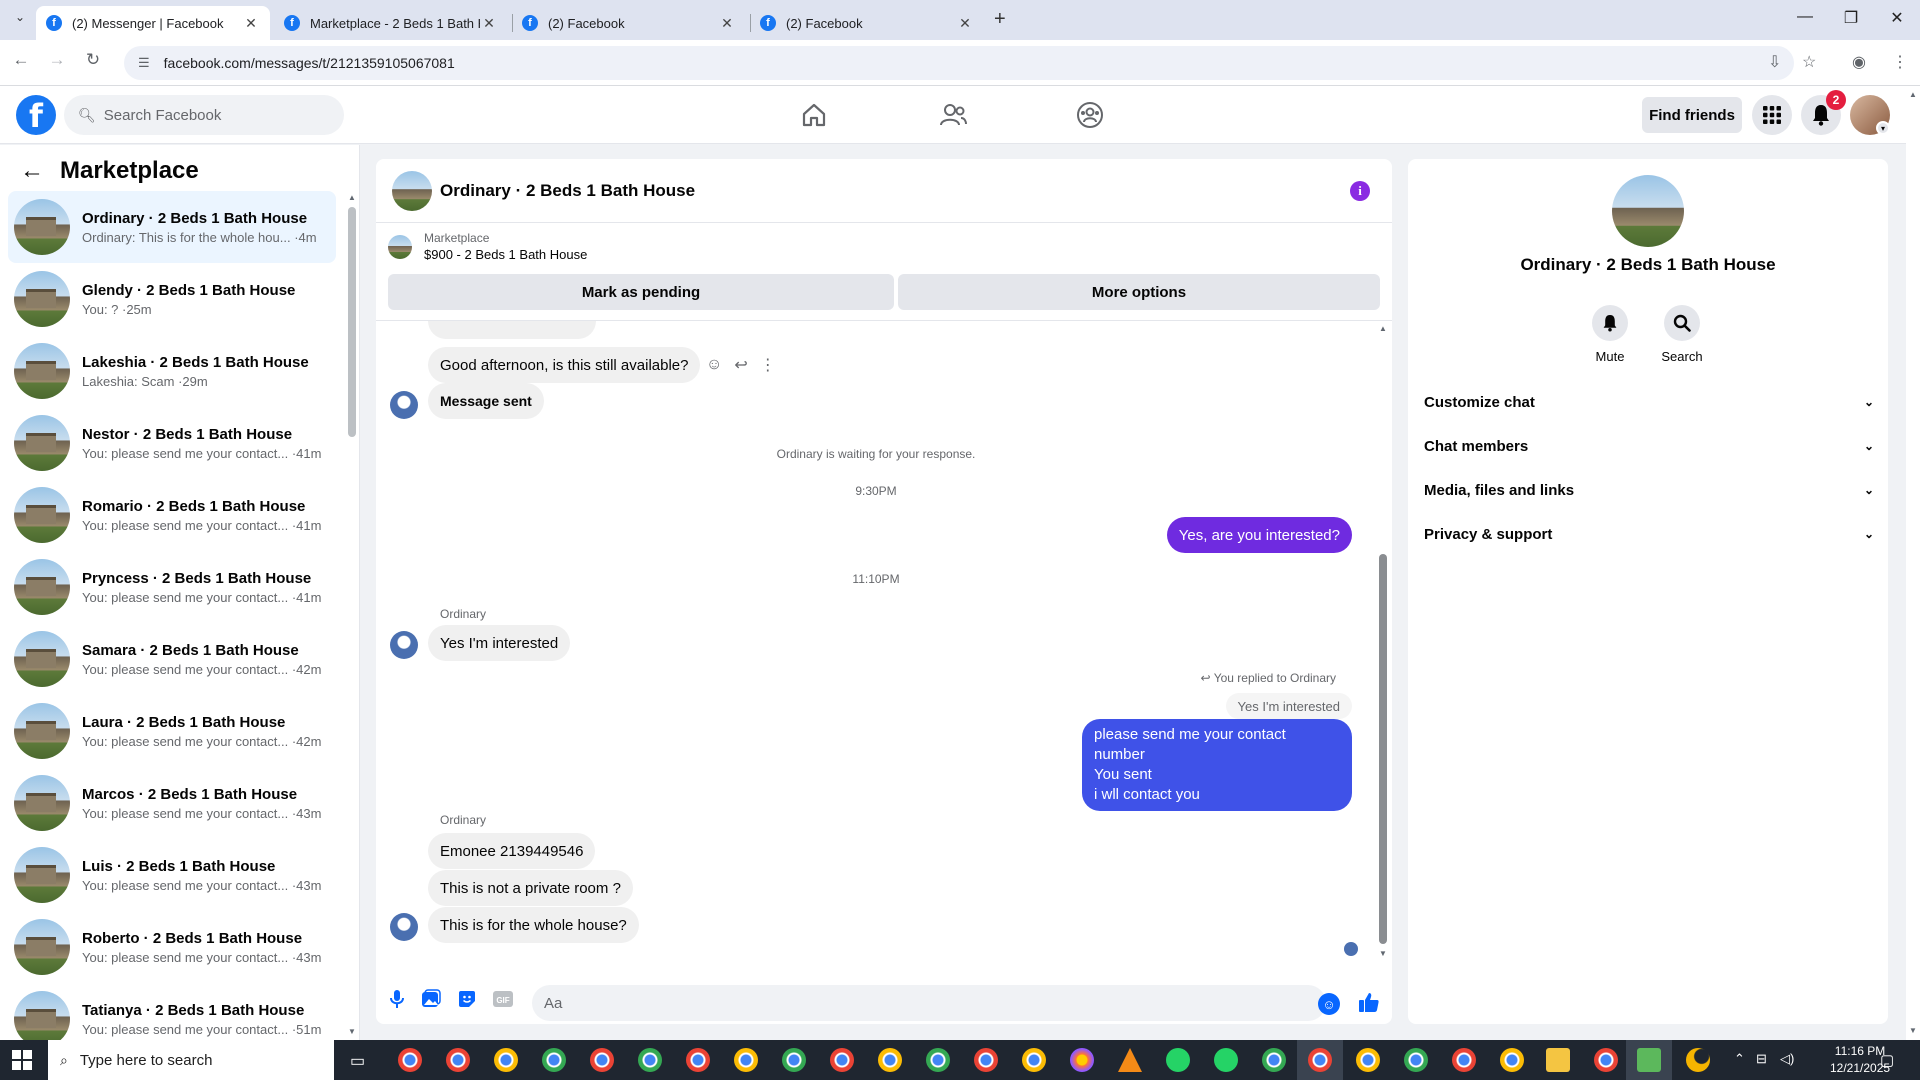  Describe the element at coordinates (1558, 1060) in the screenshot. I see `file-explorer-icon` at that location.